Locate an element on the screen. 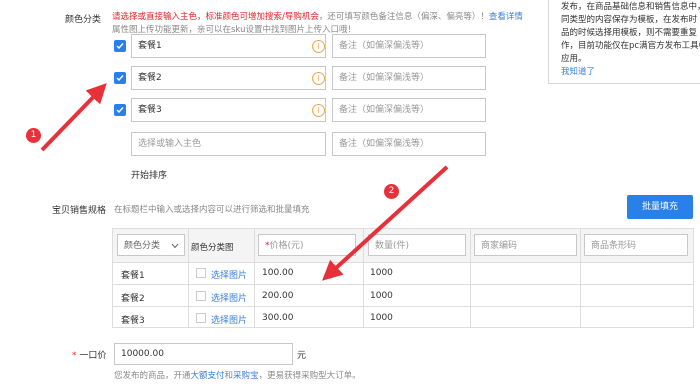 This screenshot has width=700, height=391. annotation-marker-2: 2 is located at coordinates (391, 191).